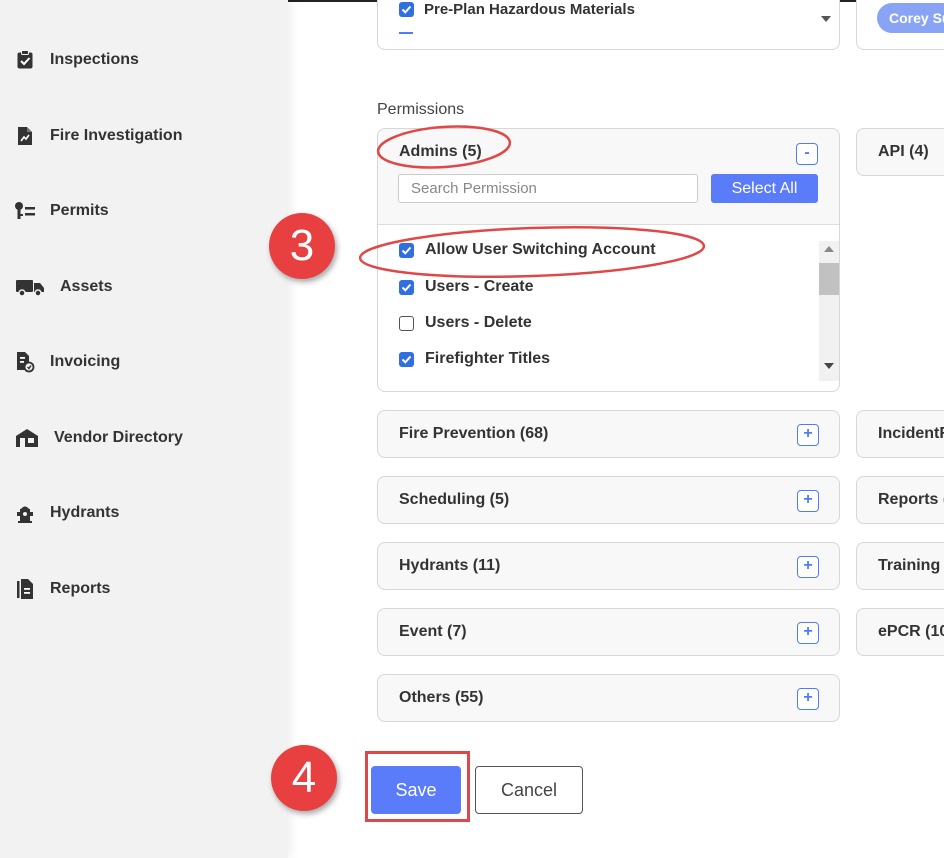 This screenshot has width=944, height=858. Describe the element at coordinates (421, 109) in the screenshot. I see `permissions-section-label: Permissions` at that location.